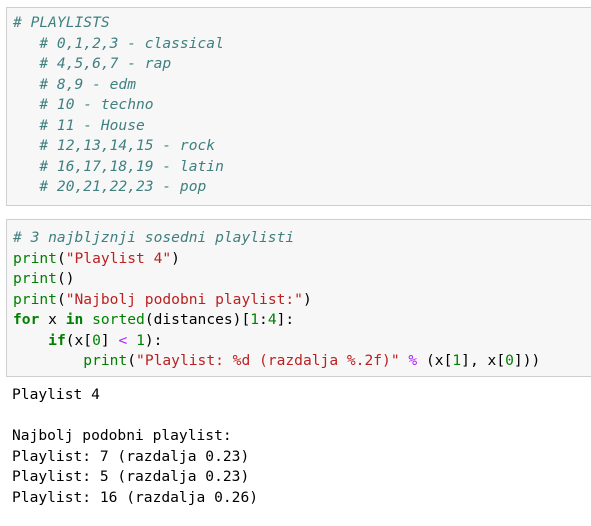 Image resolution: width=591 pixels, height=526 pixels. What do you see at coordinates (118, 258) in the screenshot?
I see `string-token: "Playlist 4"` at bounding box center [118, 258].